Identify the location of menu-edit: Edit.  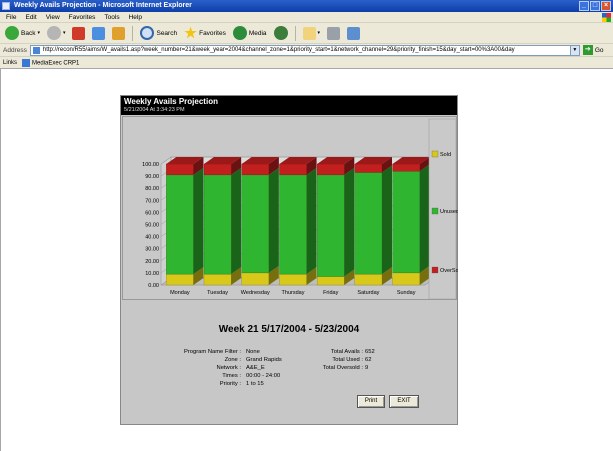
(30, 17).